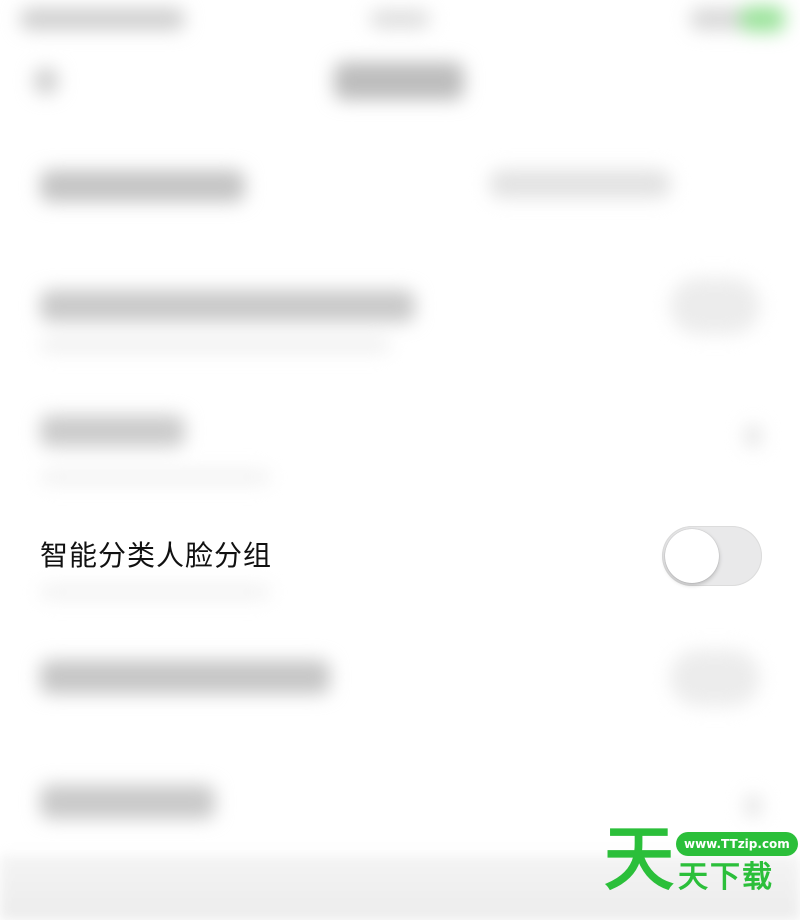  What do you see at coordinates (102, 19) in the screenshot?
I see `status-bar-left-obscured` at bounding box center [102, 19].